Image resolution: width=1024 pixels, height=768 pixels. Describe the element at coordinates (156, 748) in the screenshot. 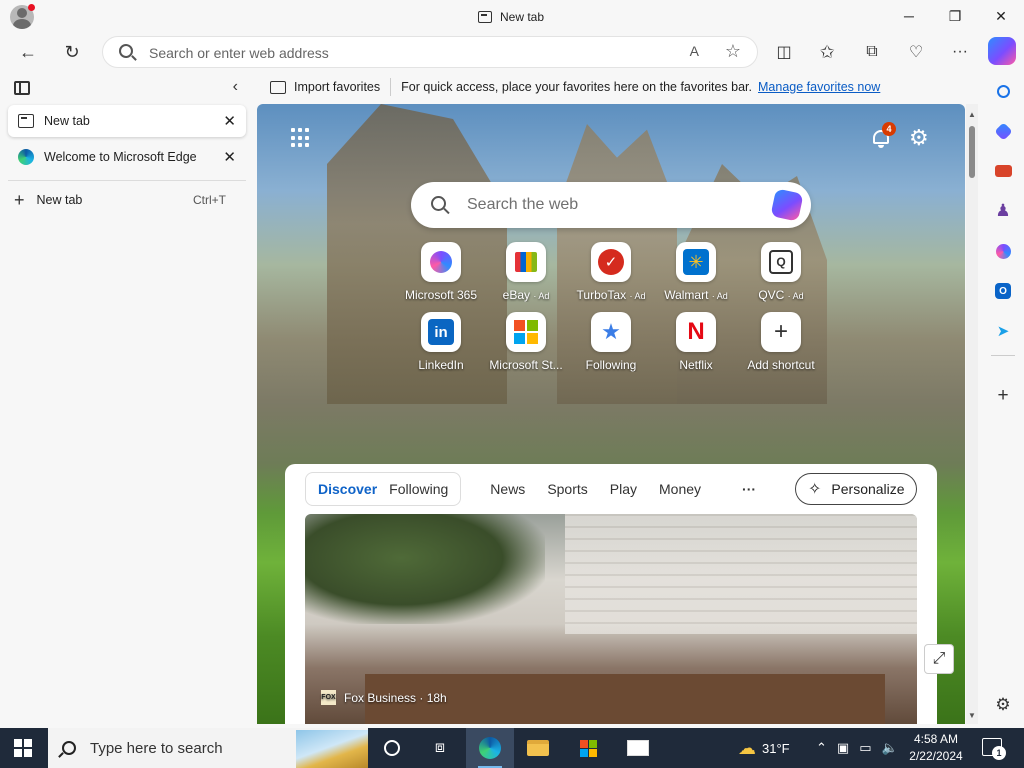

I see `taskbar-search-placeholder: Type here to search` at that location.